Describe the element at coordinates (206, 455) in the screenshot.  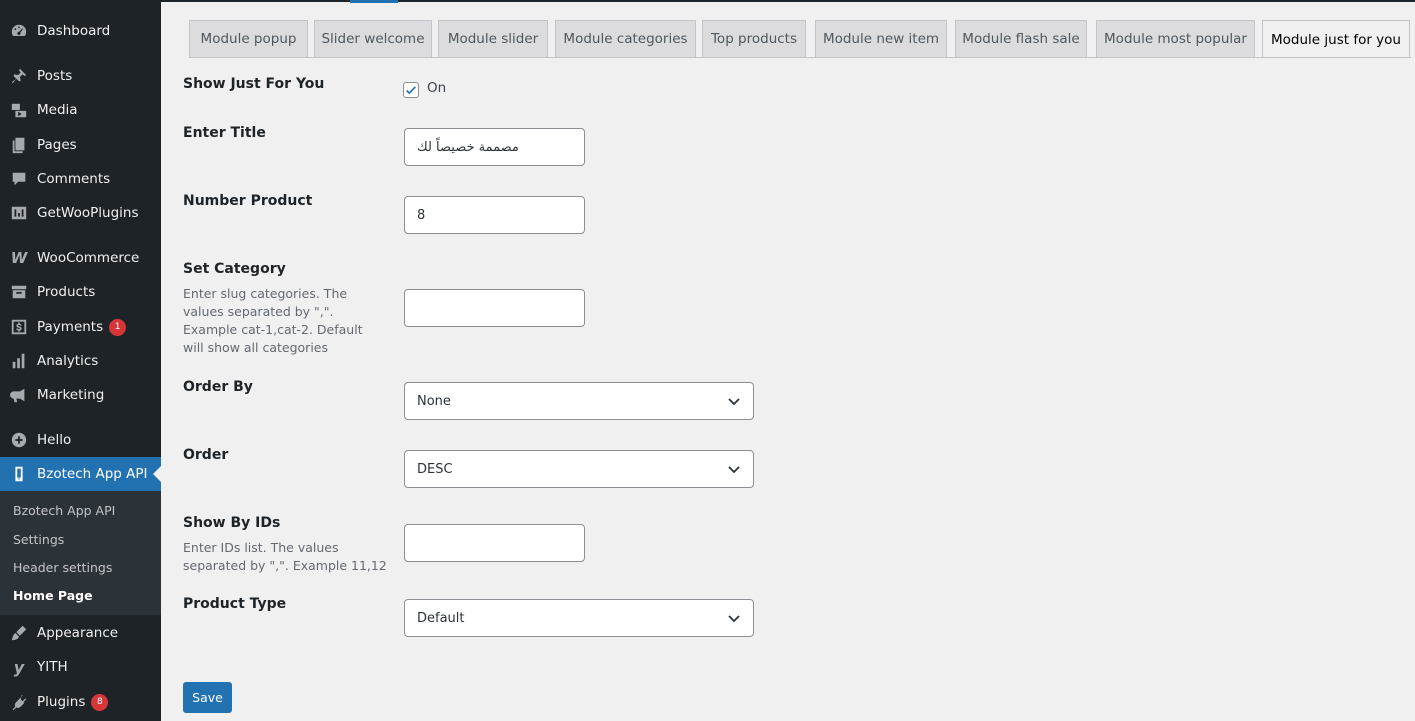
I see `order-label: Order` at that location.